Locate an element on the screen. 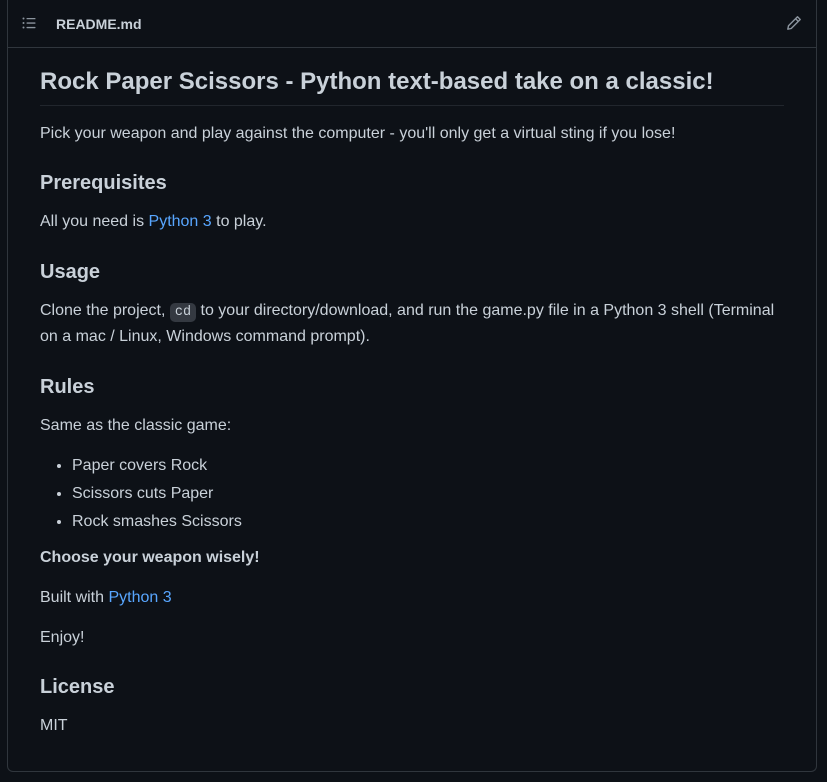  prerequisites-text-end: to play. is located at coordinates (239, 222).